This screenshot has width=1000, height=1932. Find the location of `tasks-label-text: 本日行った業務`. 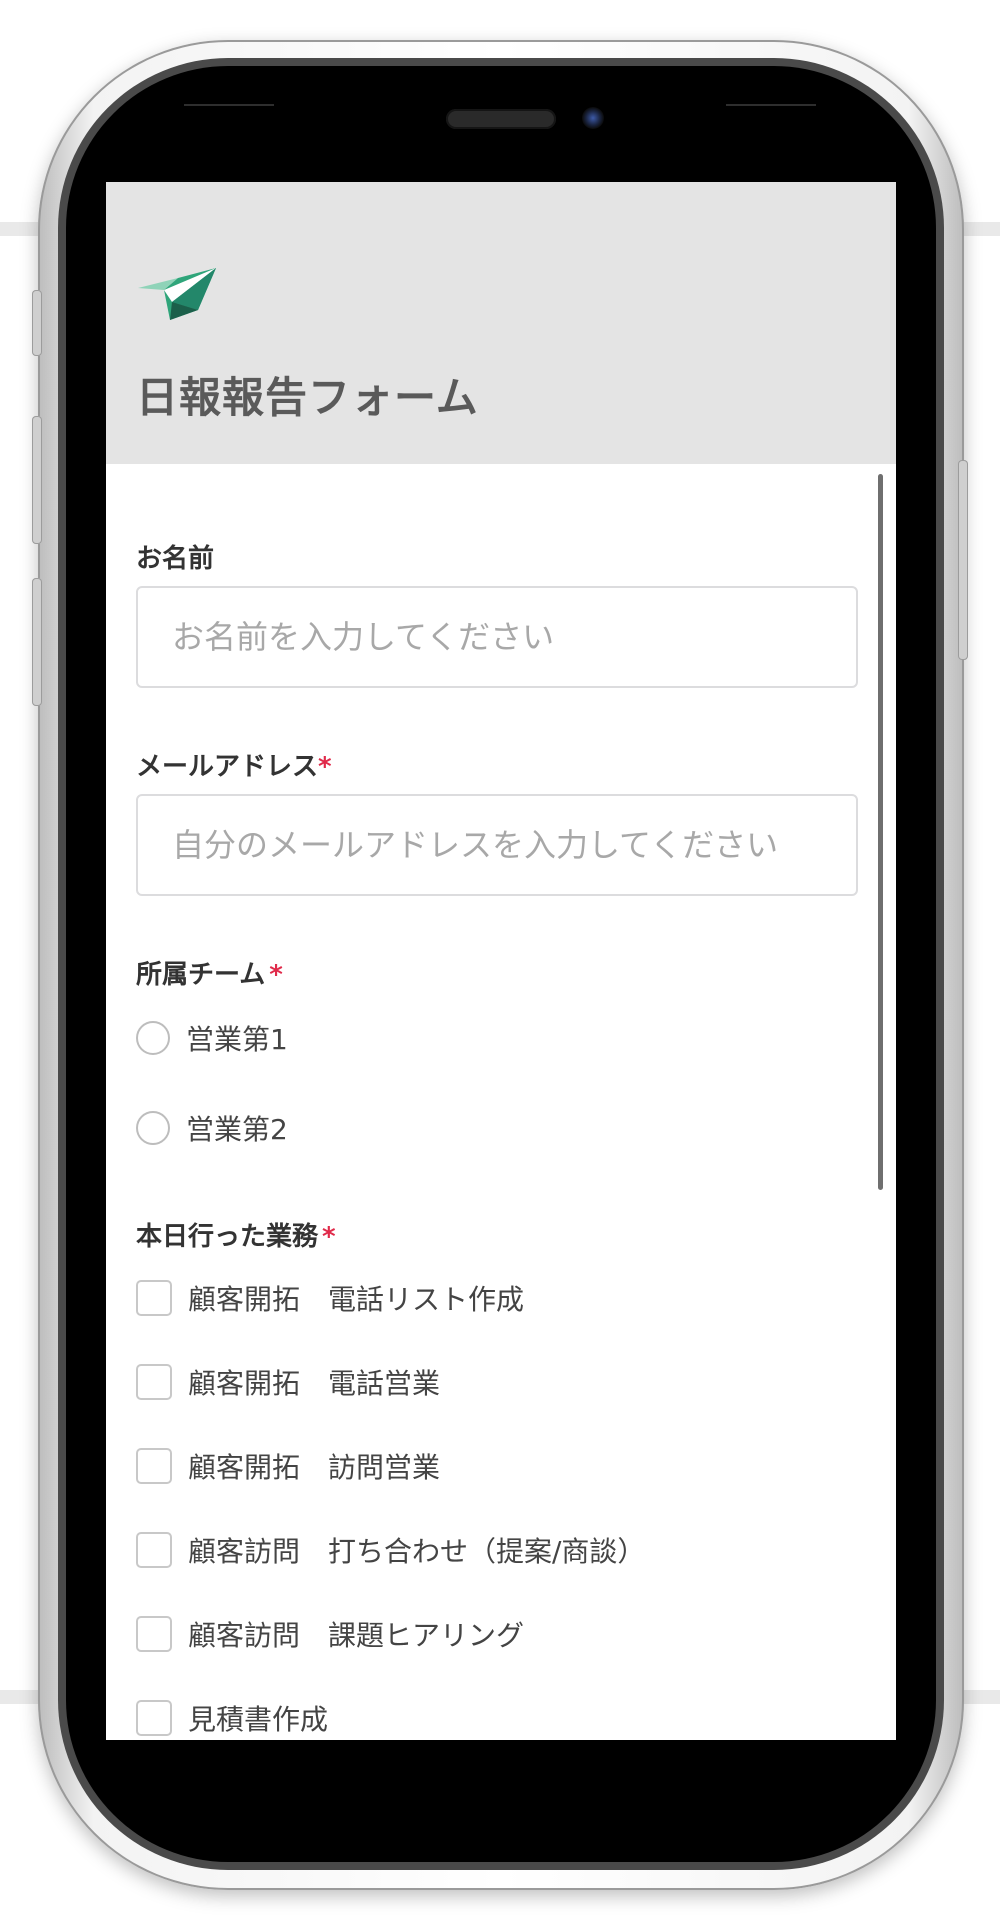

tasks-label-text: 本日行った業務 is located at coordinates (227, 1237).